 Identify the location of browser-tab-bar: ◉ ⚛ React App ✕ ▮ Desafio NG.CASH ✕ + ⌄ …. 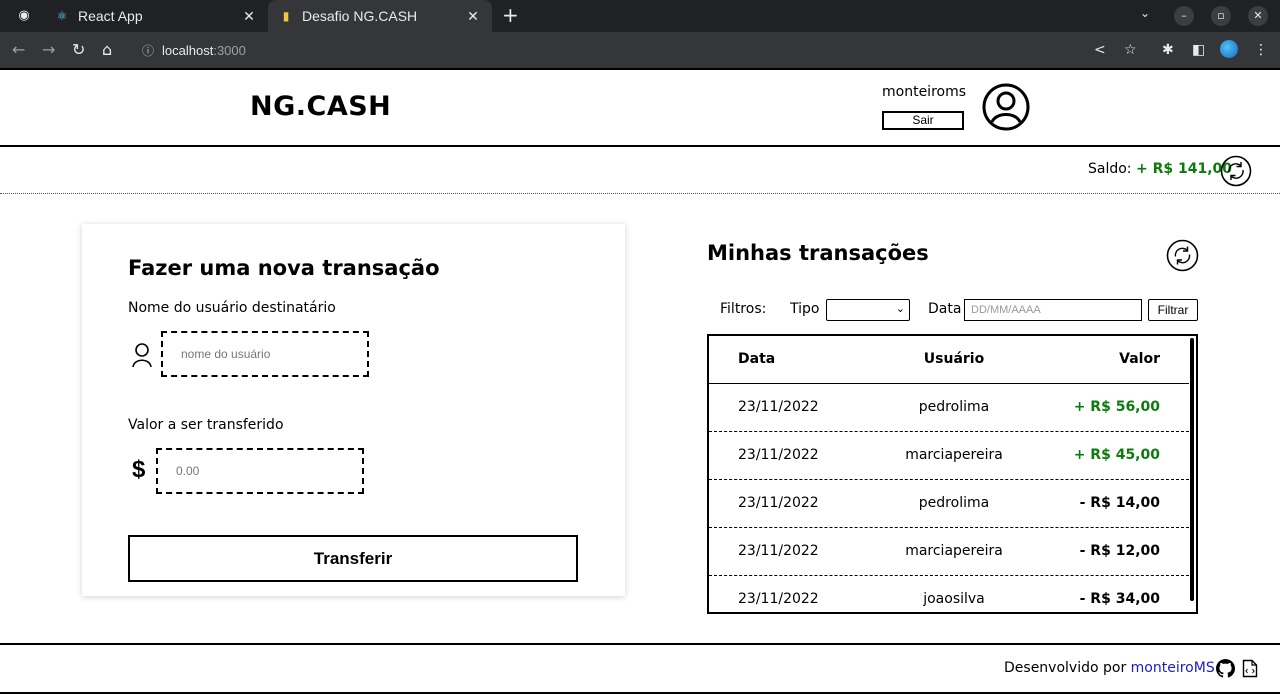
(640, 16).